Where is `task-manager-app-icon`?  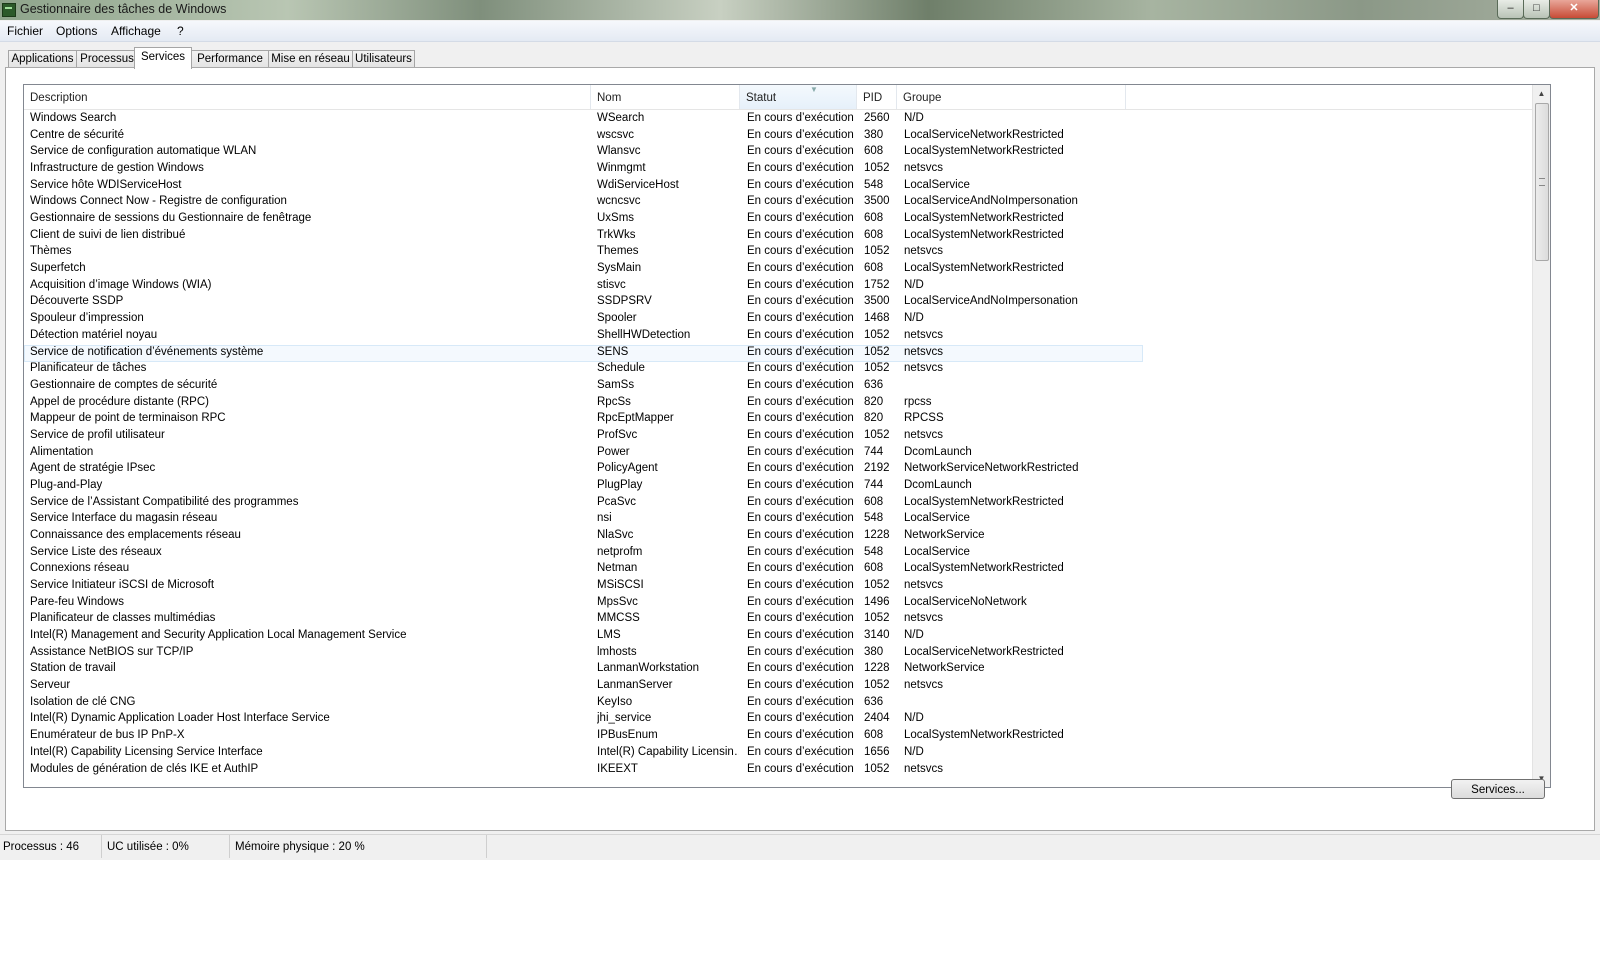
task-manager-app-icon is located at coordinates (9, 10).